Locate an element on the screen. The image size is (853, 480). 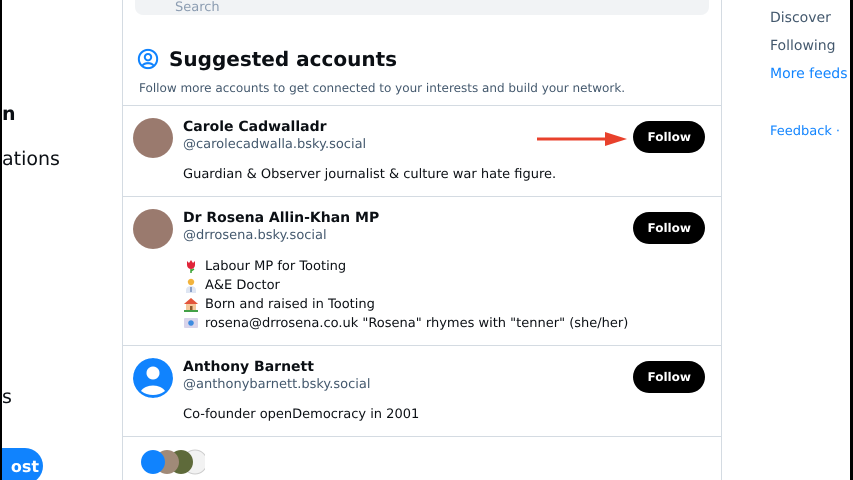
account-name: Dr Rosena Allin-Khan MP is located at coordinates (281, 218).